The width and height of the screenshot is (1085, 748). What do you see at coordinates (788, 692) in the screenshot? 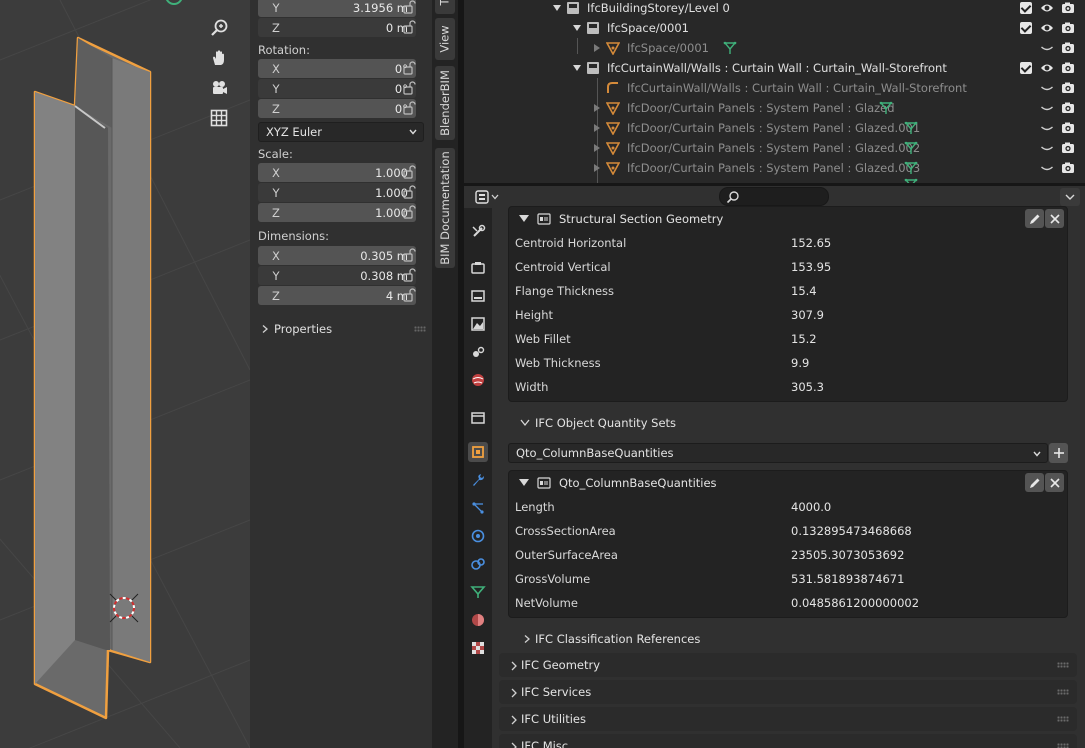
I see `panel-ifc-services: IFC Services` at bounding box center [788, 692].